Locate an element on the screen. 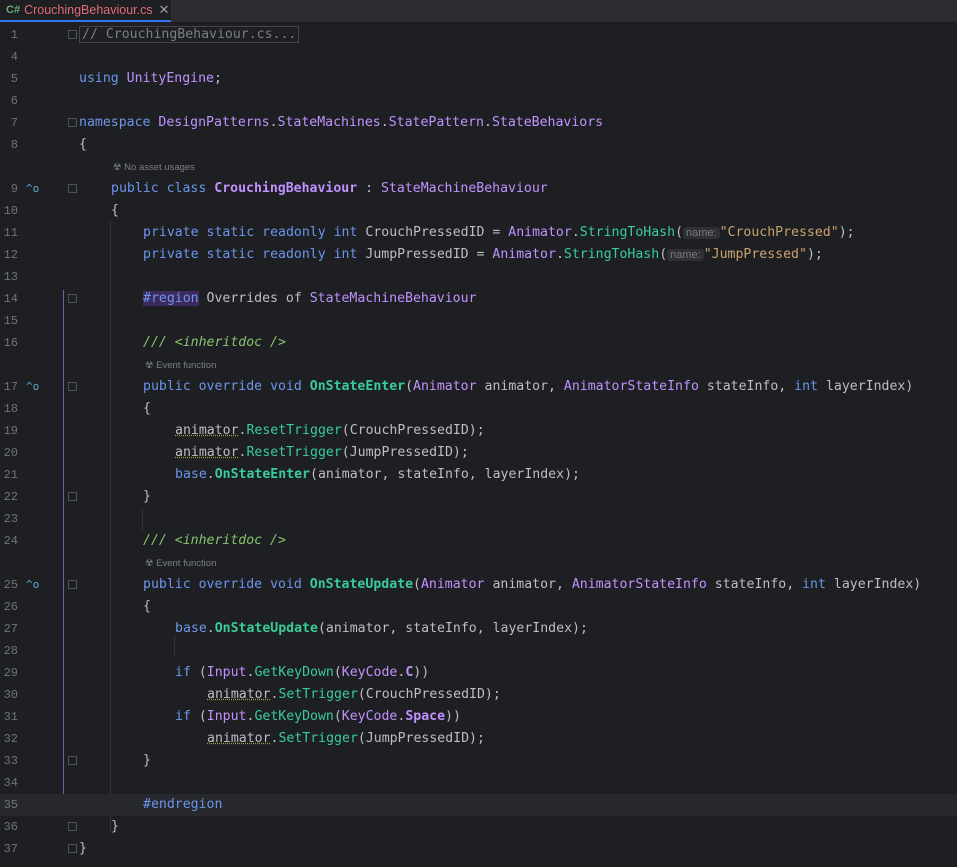  code-line: 33} is located at coordinates (478, 761).